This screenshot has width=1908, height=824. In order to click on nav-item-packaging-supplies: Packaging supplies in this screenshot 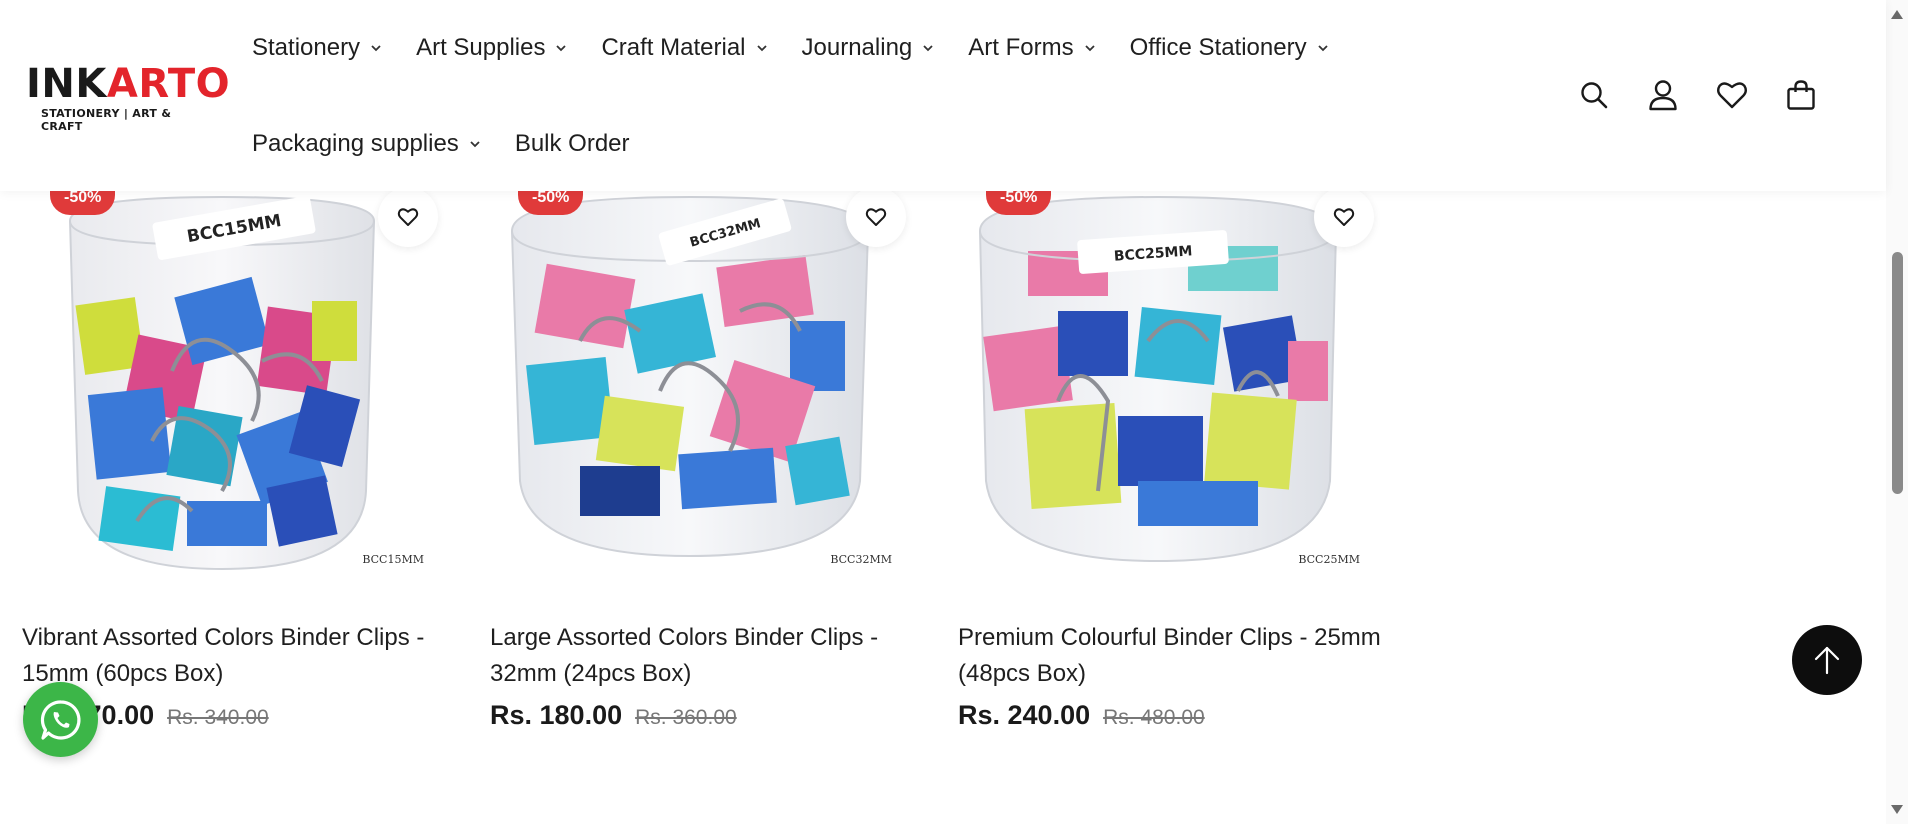, I will do `click(366, 144)`.